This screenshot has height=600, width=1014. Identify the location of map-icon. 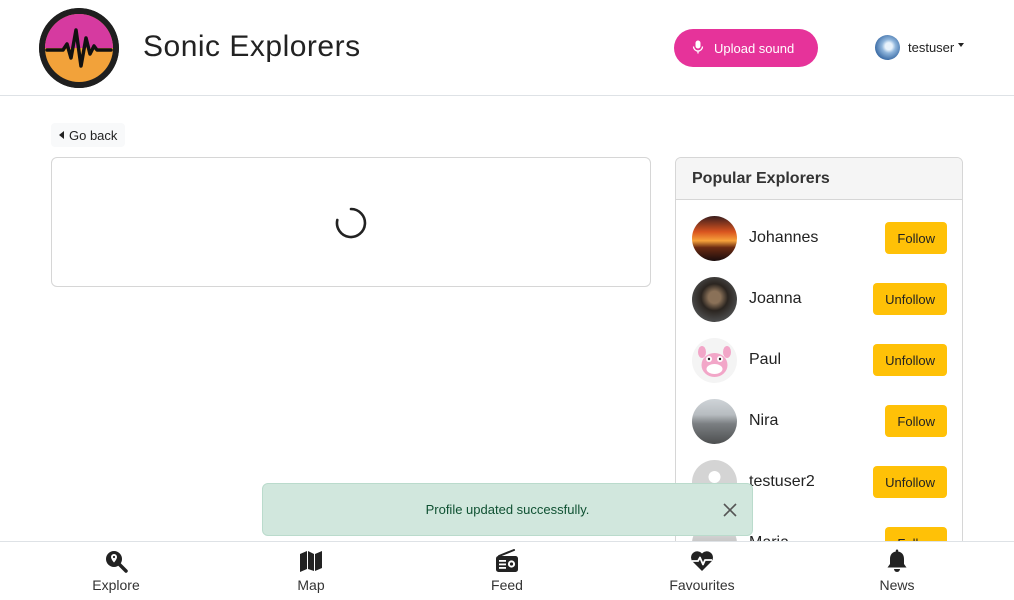
(311, 561).